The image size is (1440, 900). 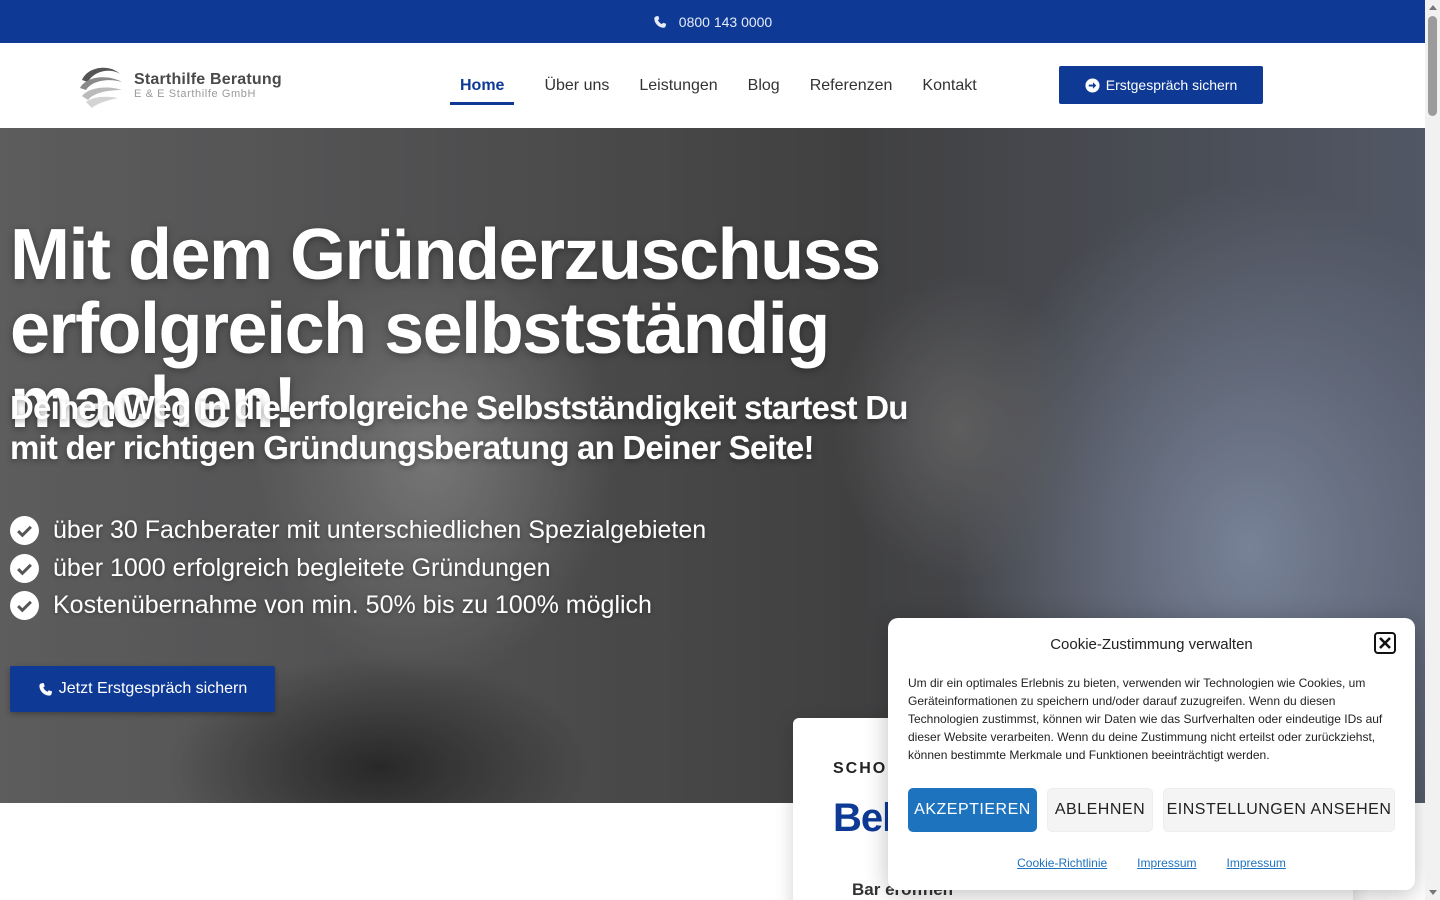 What do you see at coordinates (972, 810) in the screenshot?
I see `accept-button: AKZEPTIEREN` at bounding box center [972, 810].